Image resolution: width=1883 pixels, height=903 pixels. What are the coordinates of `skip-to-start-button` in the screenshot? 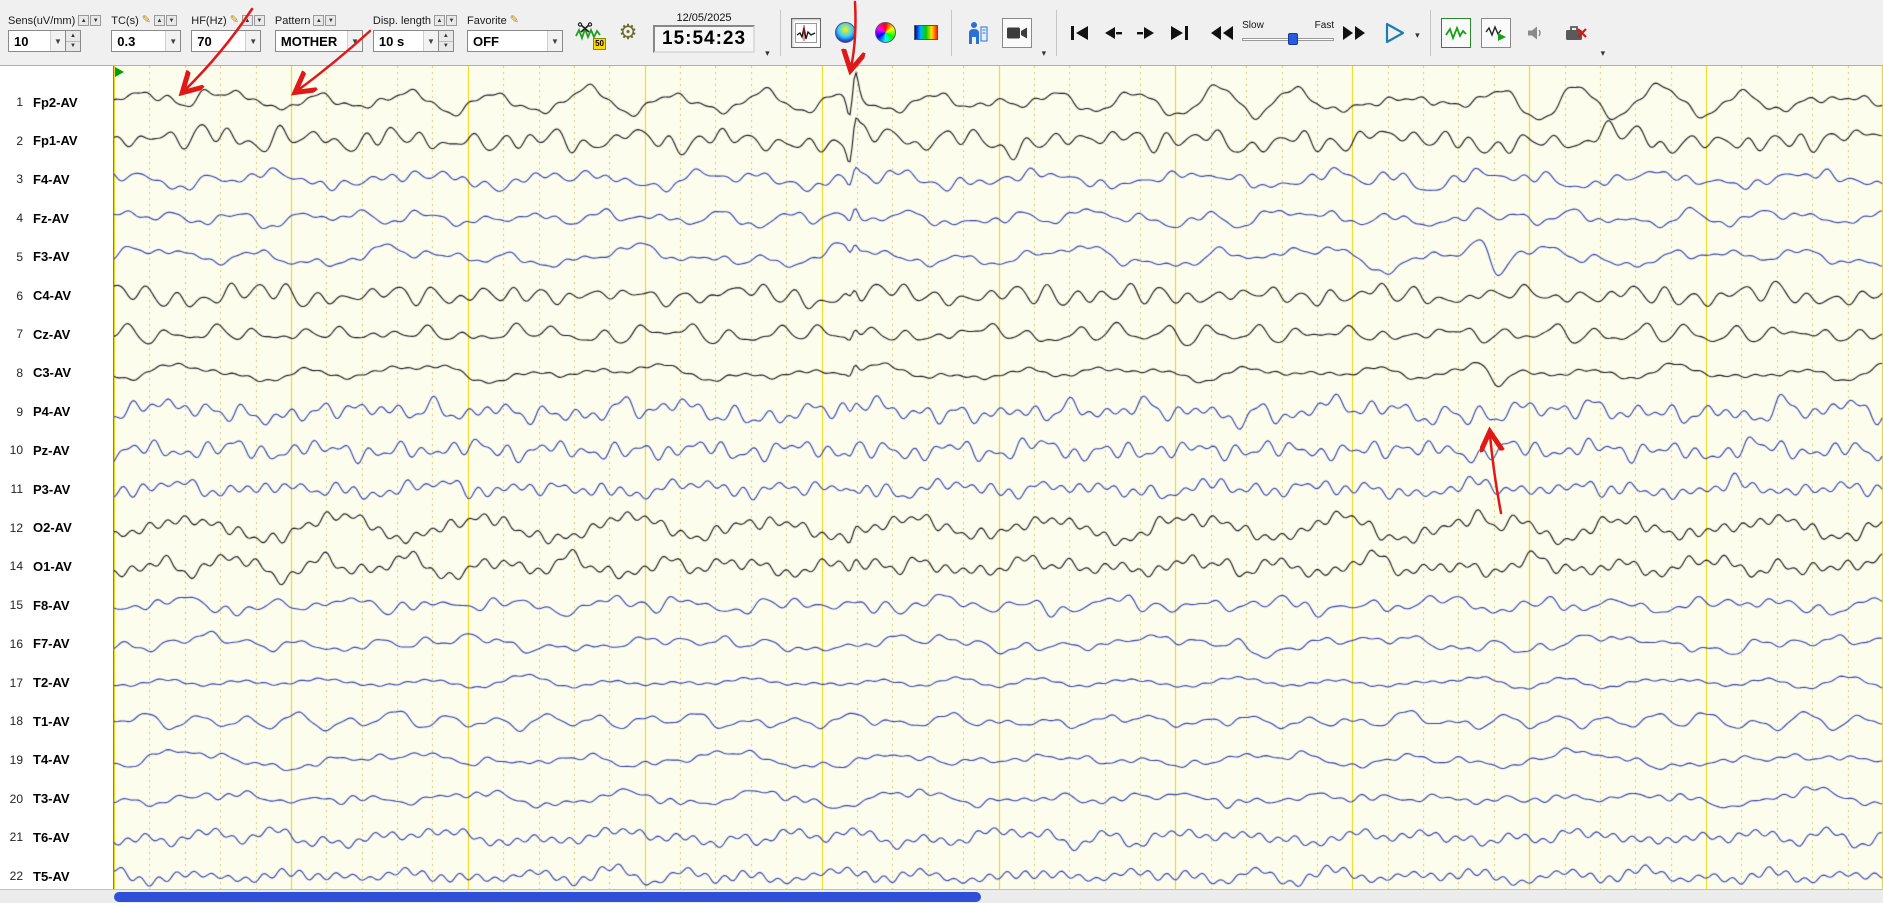 It's located at (1080, 33).